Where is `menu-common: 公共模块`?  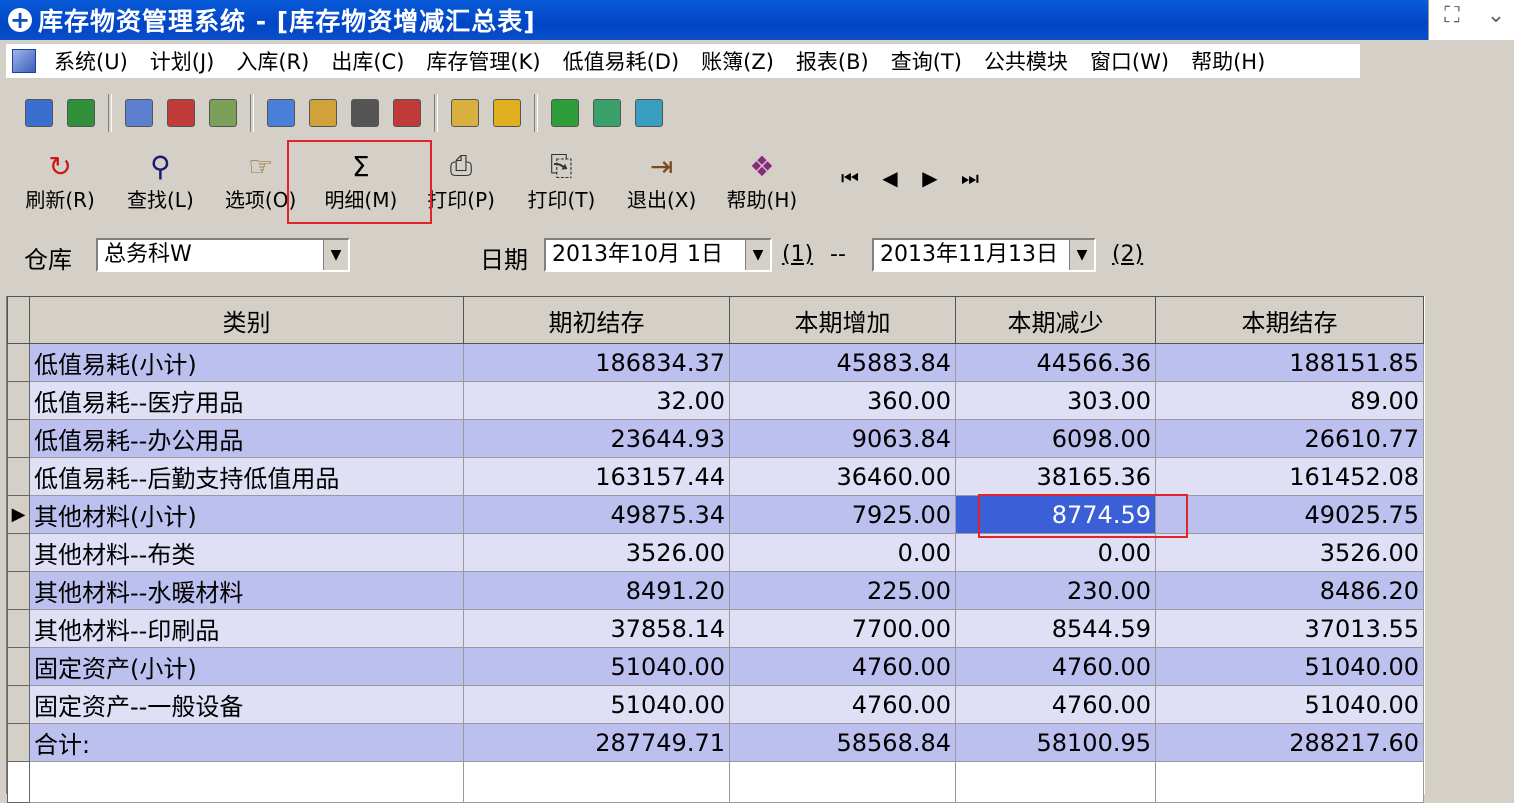
menu-common: 公共模块 is located at coordinates (1027, 61).